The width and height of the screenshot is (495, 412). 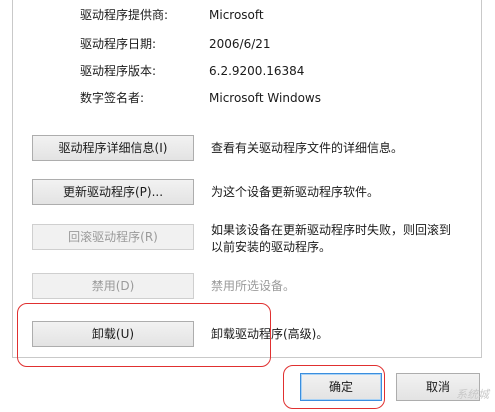 What do you see at coordinates (118, 71) in the screenshot?
I see `version-label: 驱动程序版本:` at bounding box center [118, 71].